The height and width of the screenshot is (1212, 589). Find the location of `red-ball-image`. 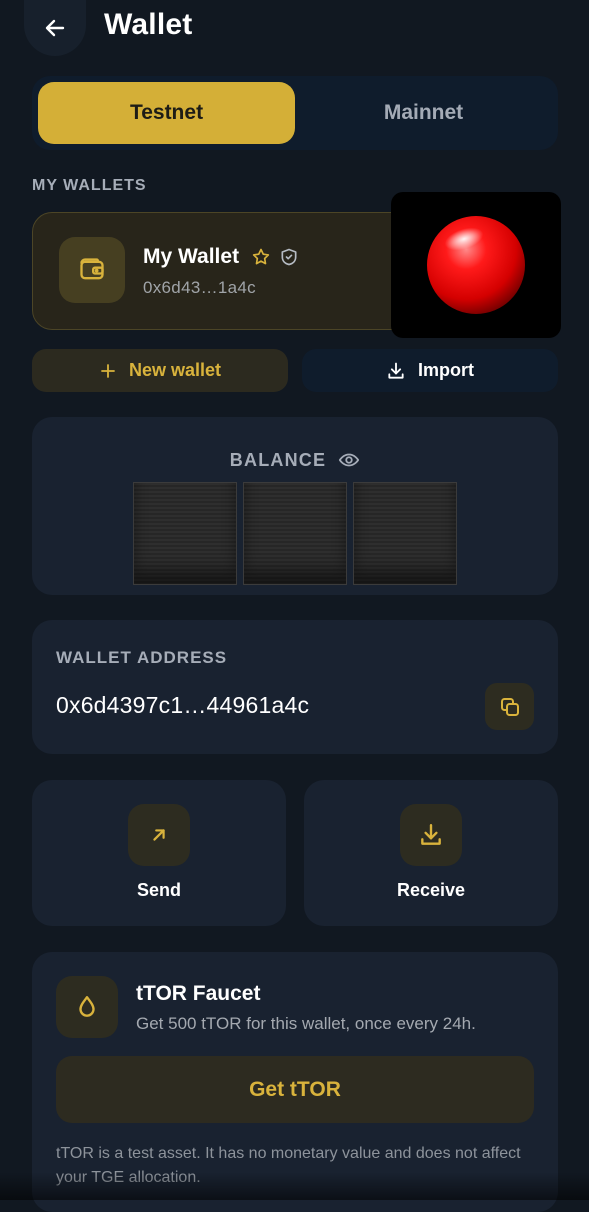

red-ball-image is located at coordinates (476, 265).